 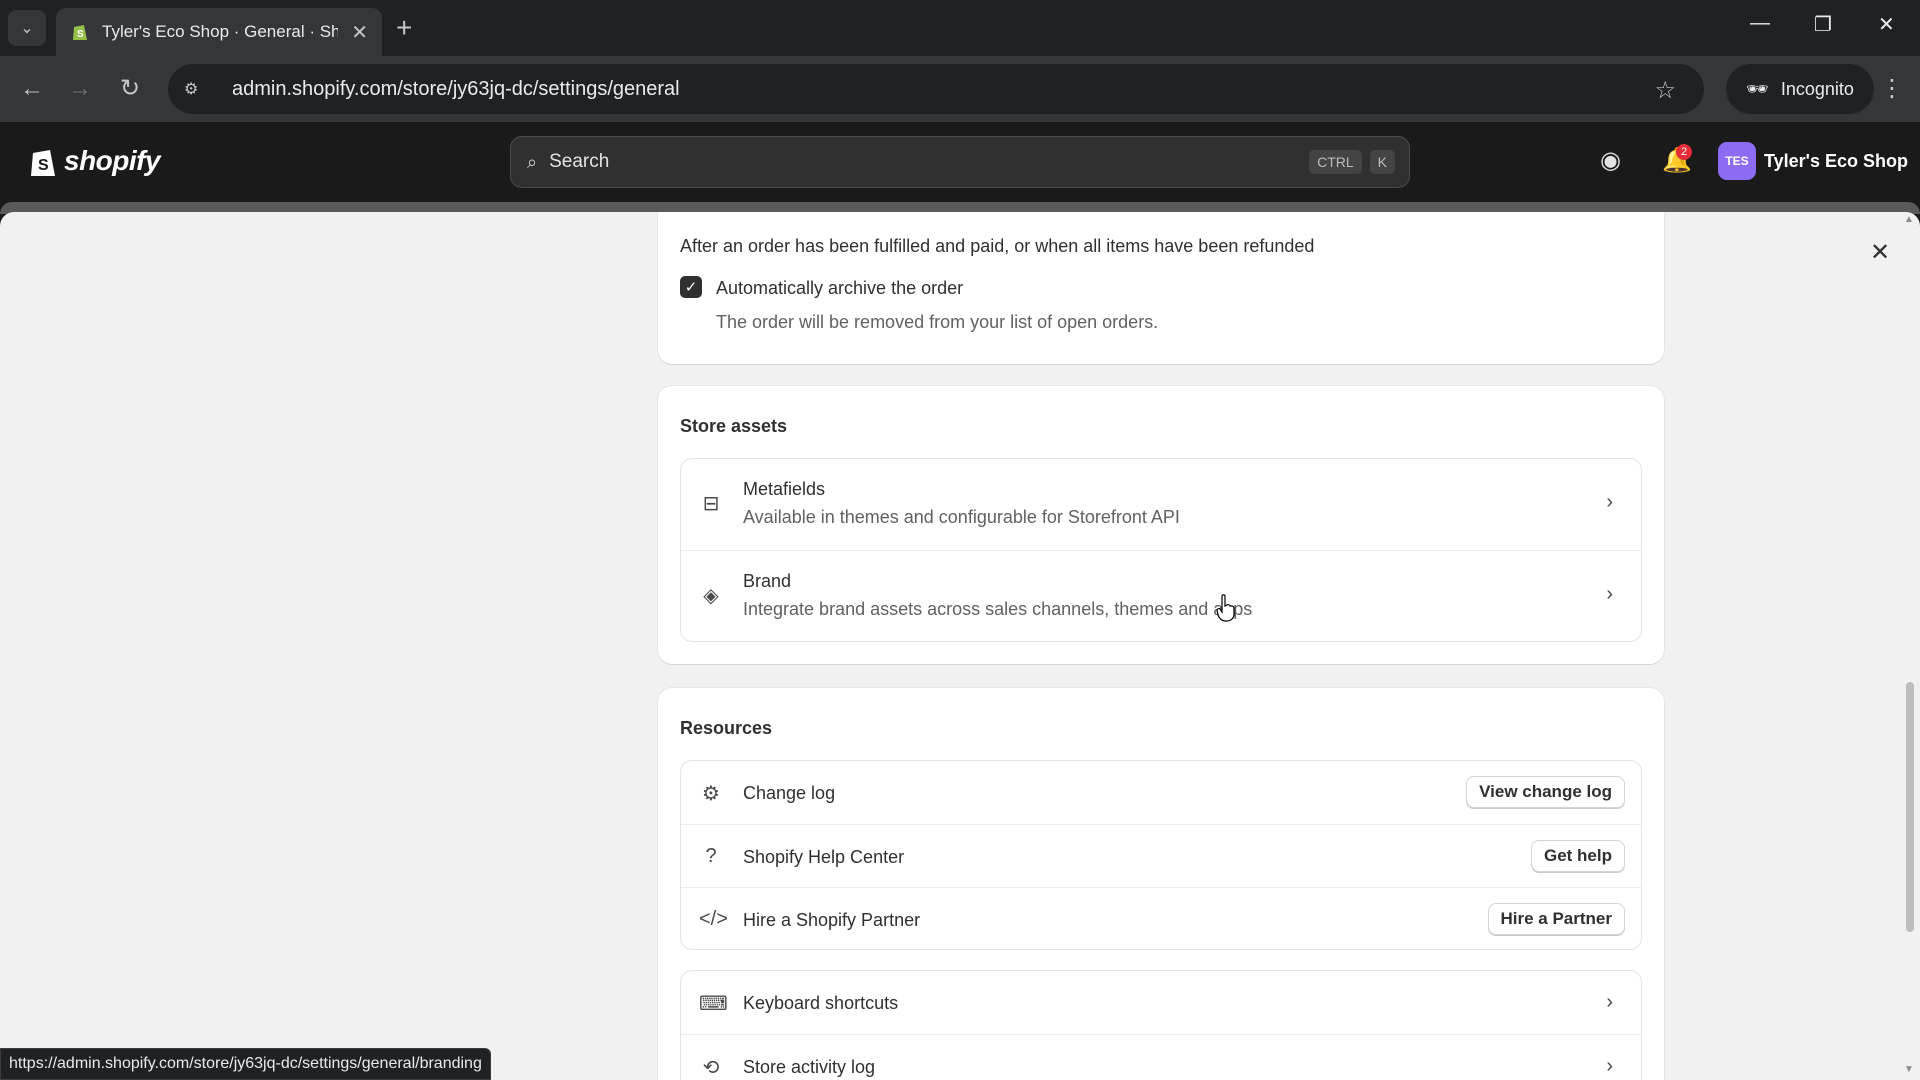 I want to click on list-item-help-center: ? Shopify Help Center Get help, so click(x=1161, y=855).